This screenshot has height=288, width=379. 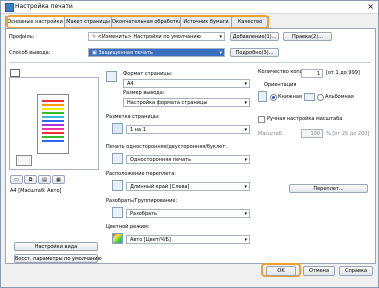 What do you see at coordinates (167, 103) in the screenshot?
I see `output-size-value: Настройка формата страницы` at bounding box center [167, 103].